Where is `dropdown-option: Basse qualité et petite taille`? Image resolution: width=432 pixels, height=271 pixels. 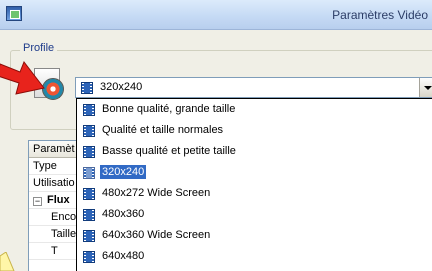
dropdown-option: Basse qualité et petite taille is located at coordinates (254, 152).